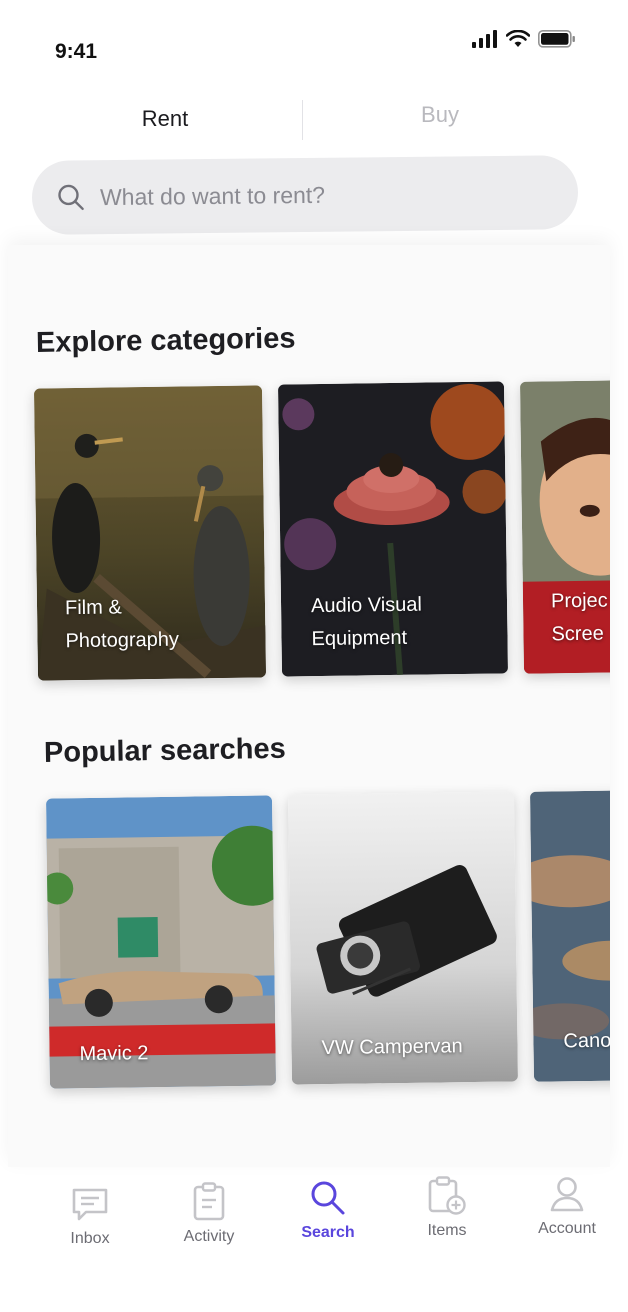 The height and width of the screenshot is (1312, 628). I want to click on popular-card-canon: Canon, so click(569, 936).